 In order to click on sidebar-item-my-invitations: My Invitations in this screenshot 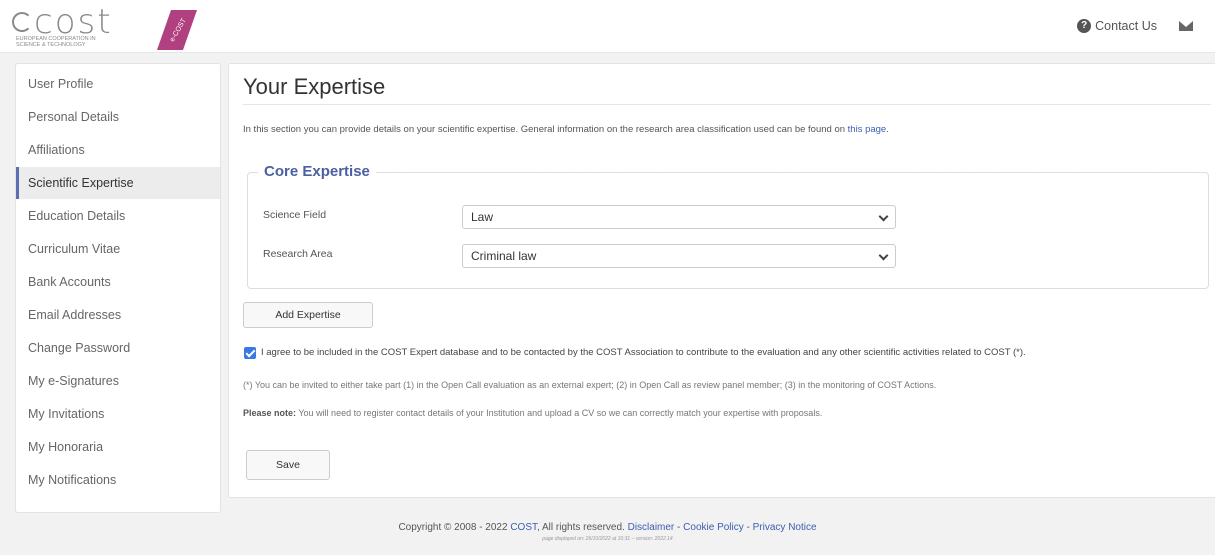, I will do `click(118, 414)`.